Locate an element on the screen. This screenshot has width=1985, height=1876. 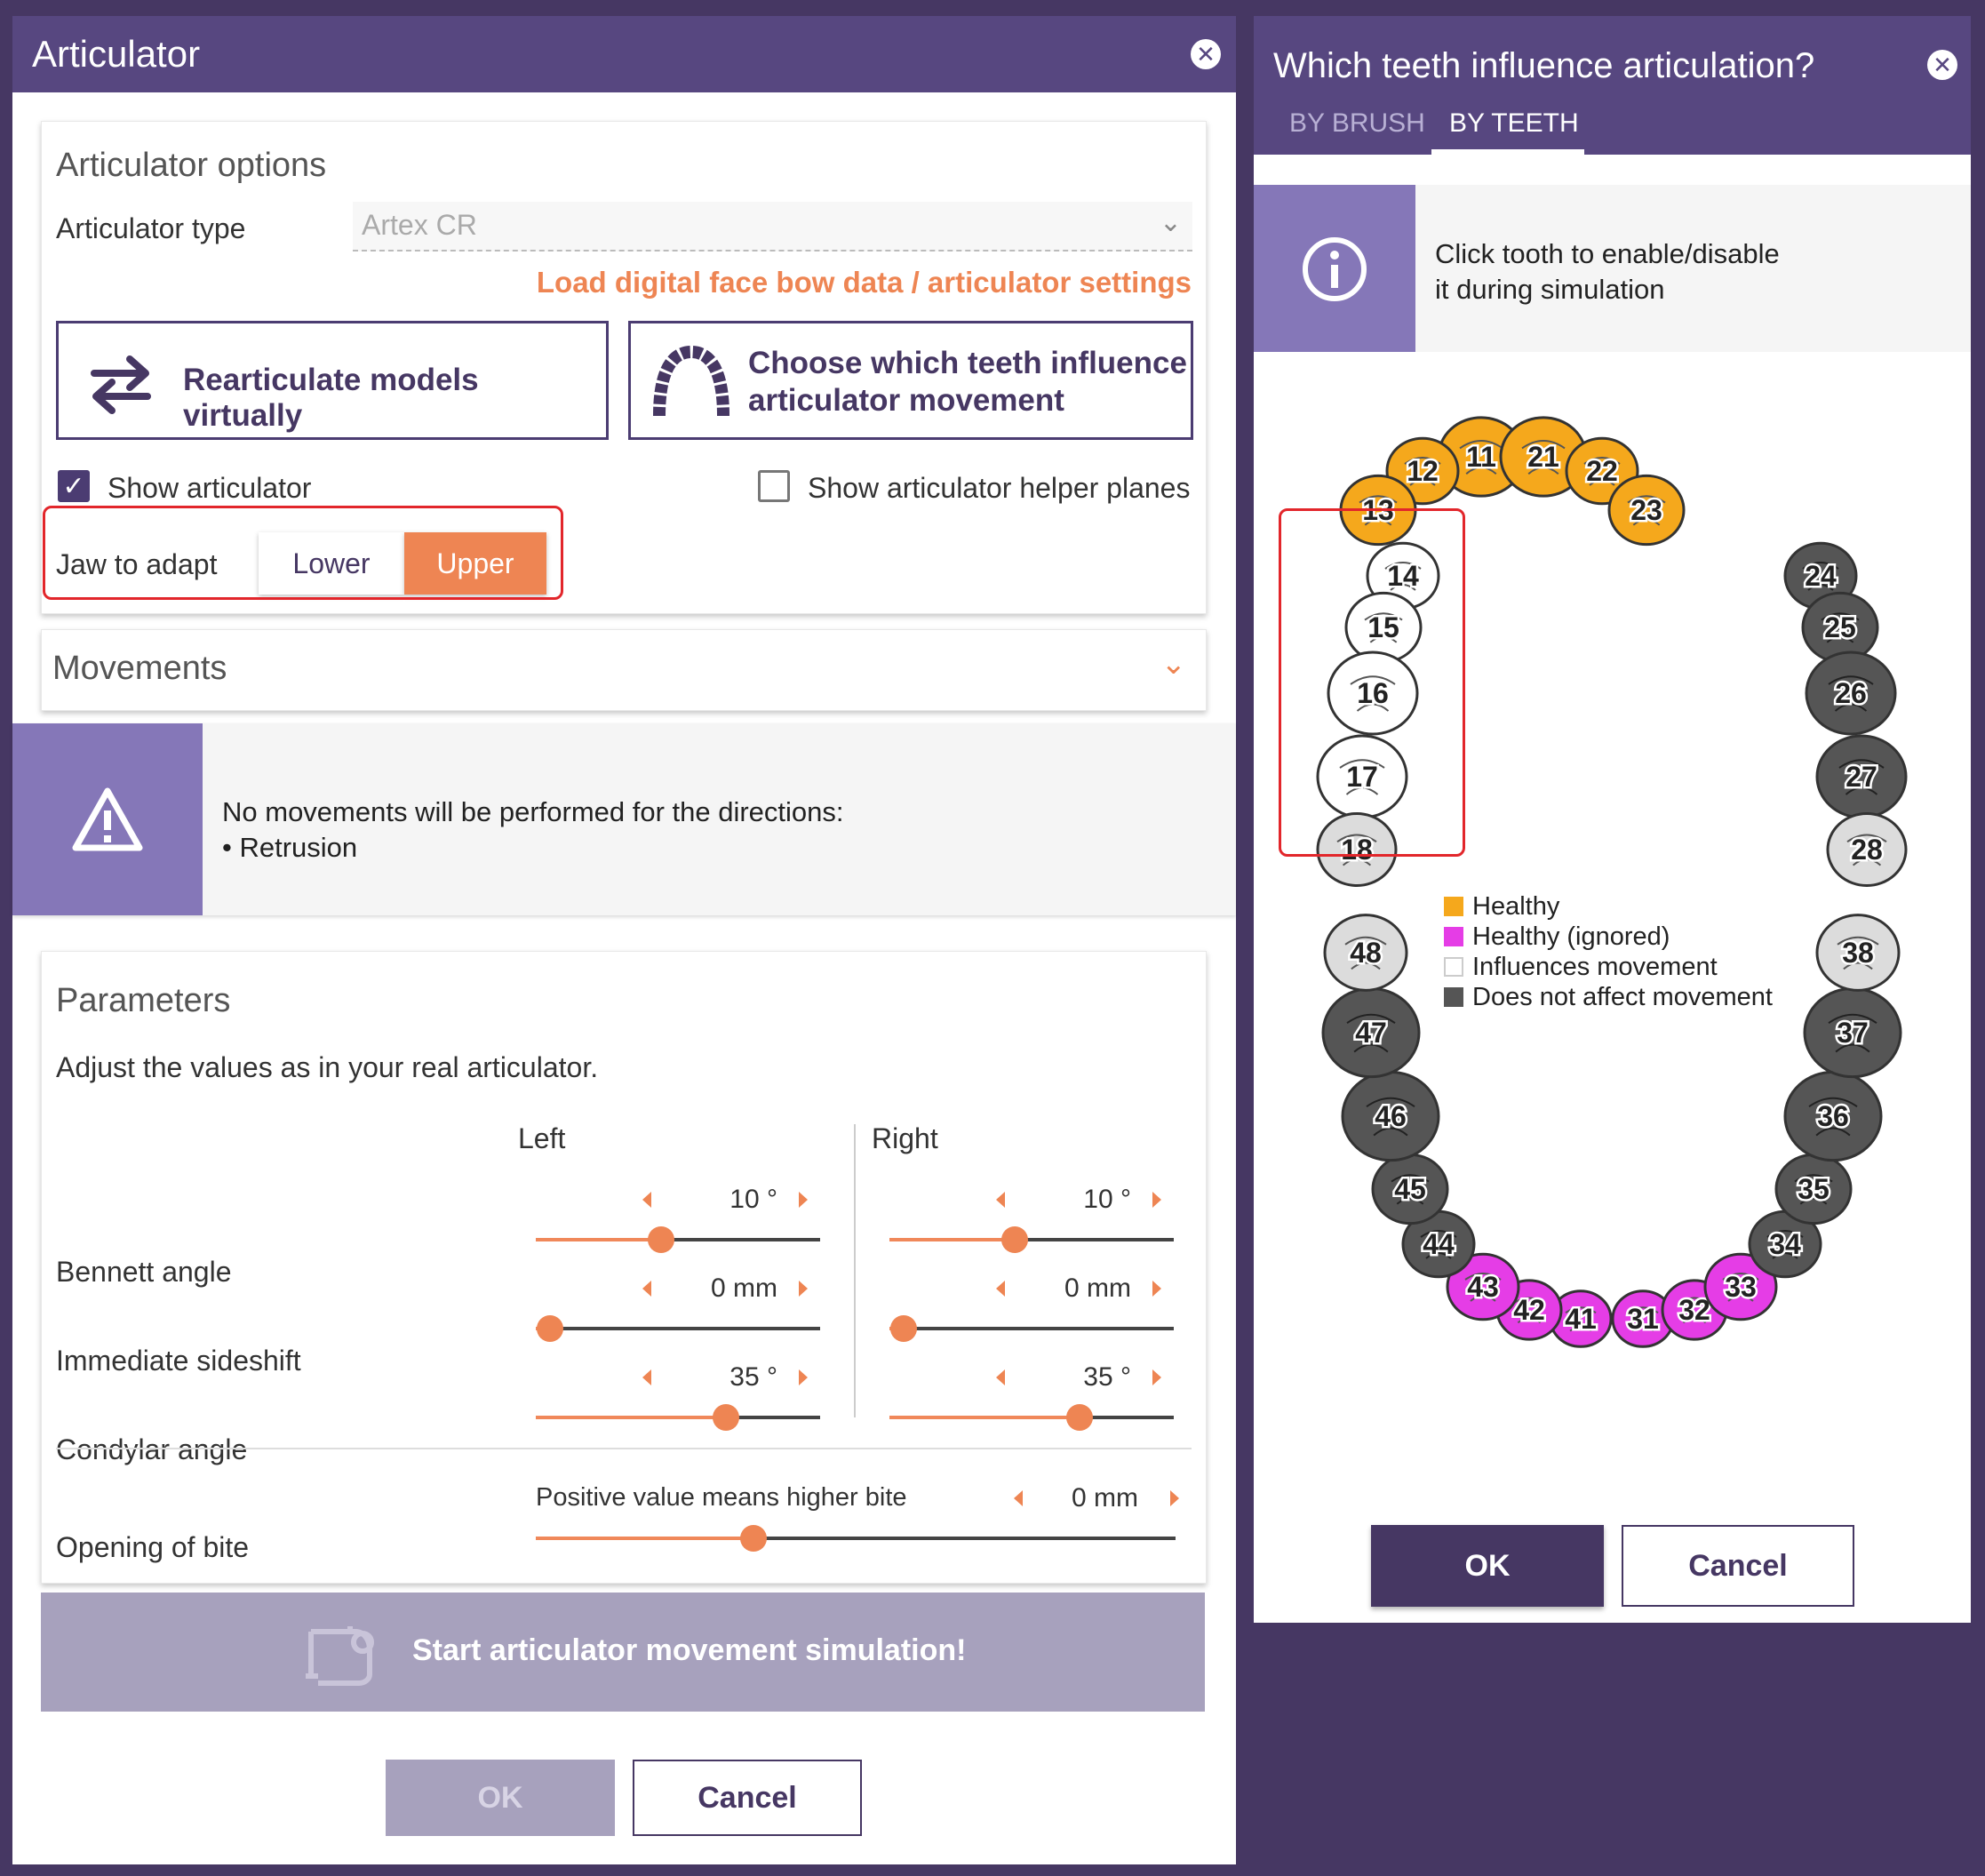
tooth-35: 35 is located at coordinates (1813, 1189).